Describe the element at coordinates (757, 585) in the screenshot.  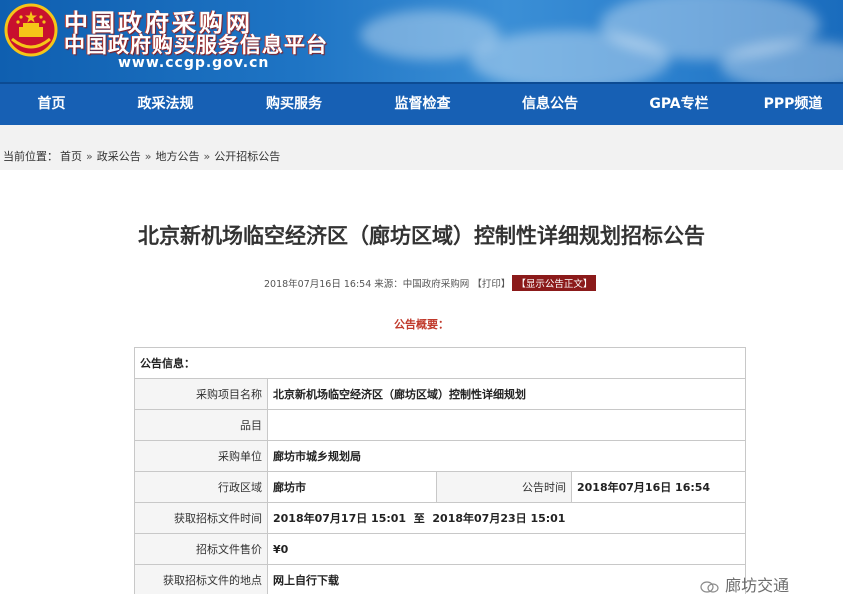
I see `watermark-text: 廊坊交通` at that location.